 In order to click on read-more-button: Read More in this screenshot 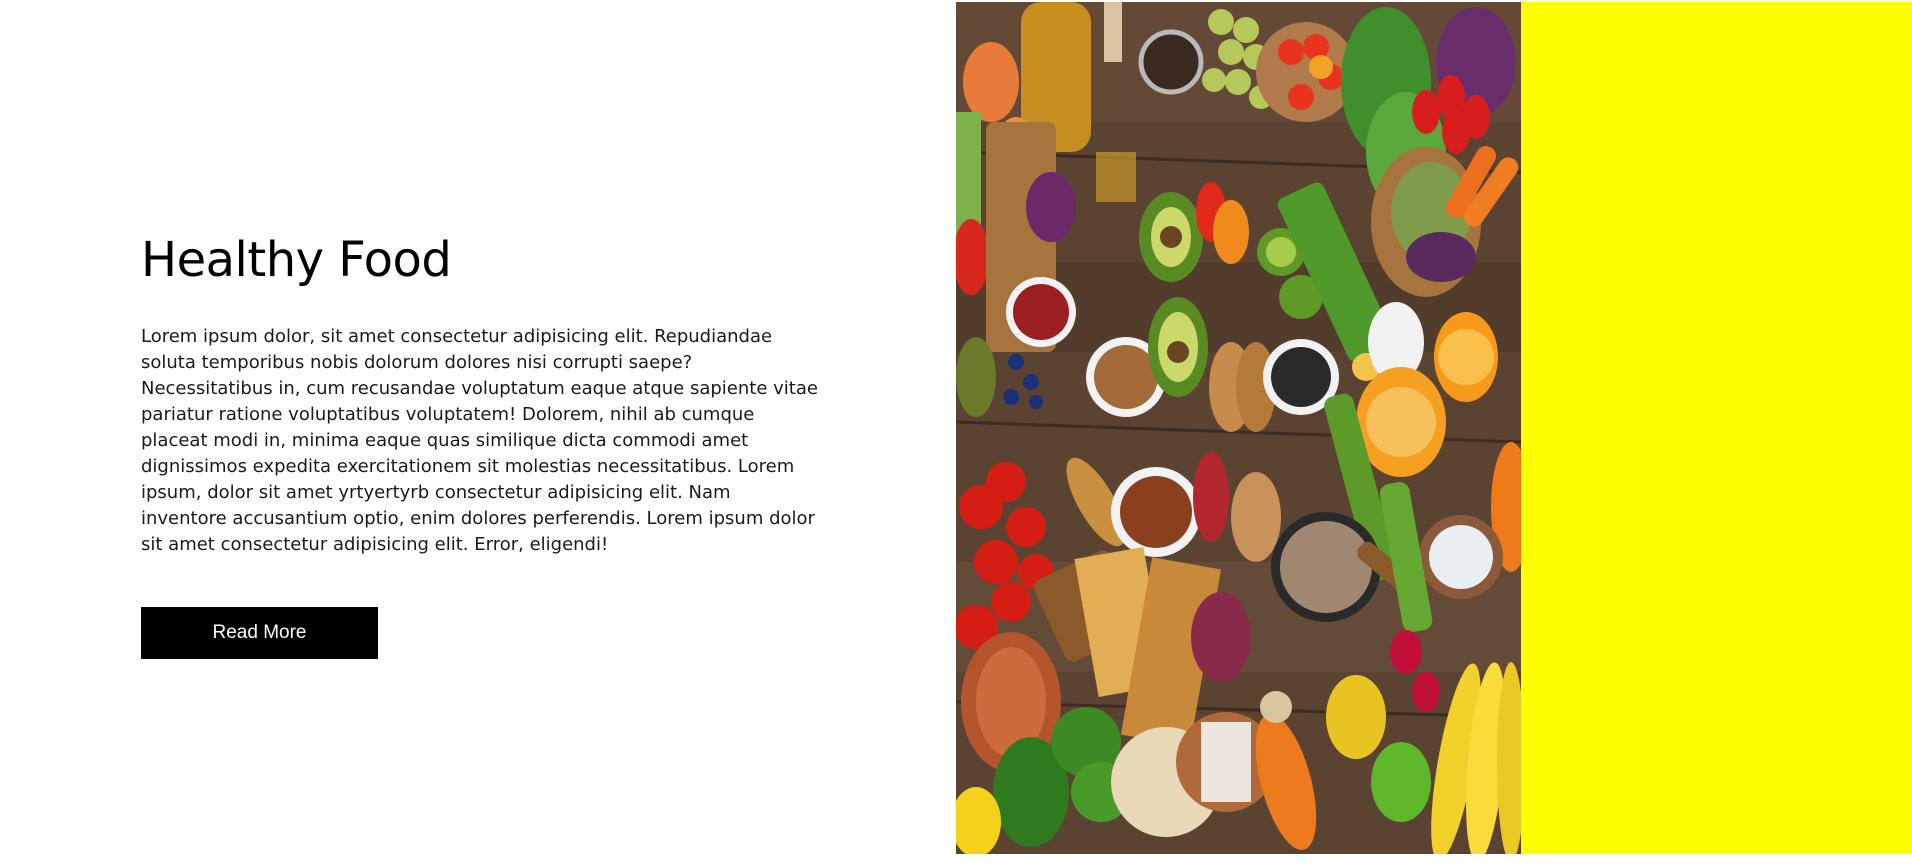, I will do `click(259, 633)`.